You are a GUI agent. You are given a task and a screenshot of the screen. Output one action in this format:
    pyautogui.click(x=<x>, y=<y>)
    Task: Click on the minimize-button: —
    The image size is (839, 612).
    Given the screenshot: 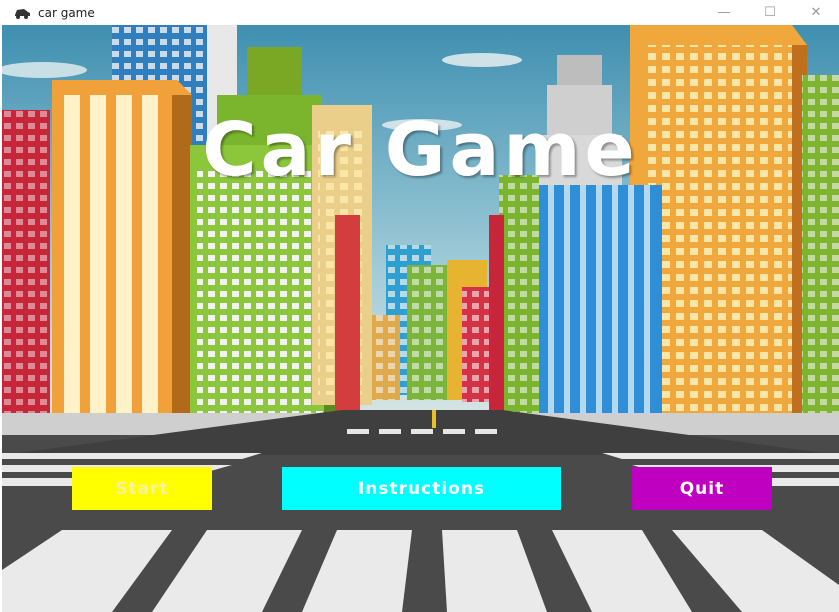 What is the action you would take?
    pyautogui.click(x=724, y=12)
    